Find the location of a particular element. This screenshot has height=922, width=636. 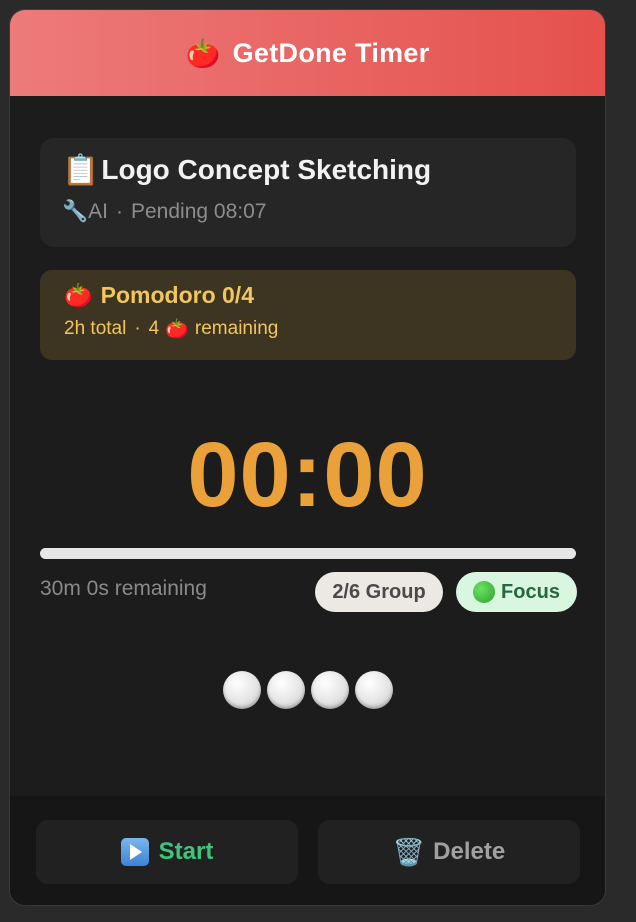

progress-fill is located at coordinates (308, 553).